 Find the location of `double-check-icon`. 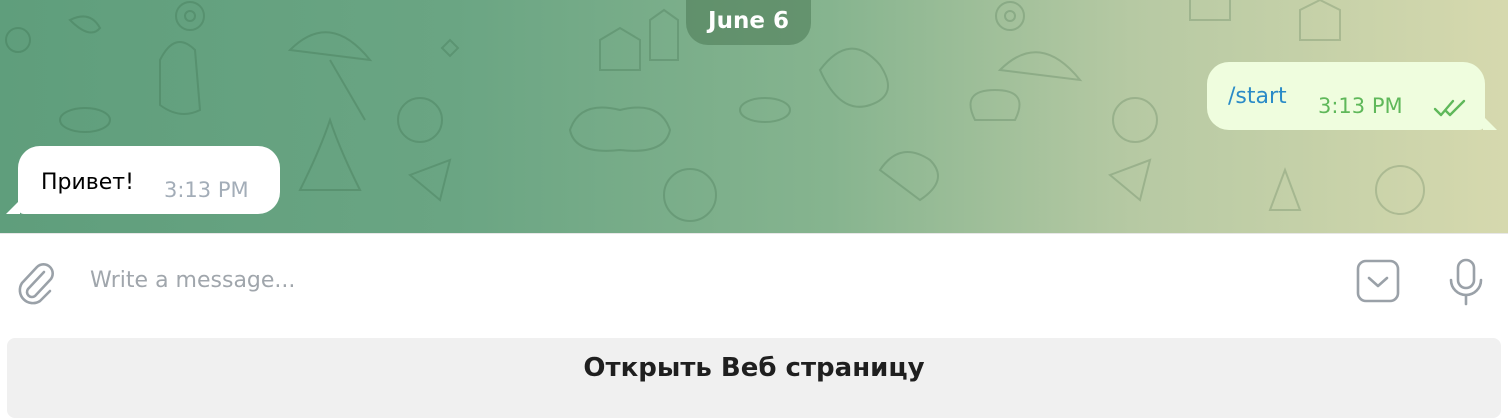

double-check-icon is located at coordinates (1449, 108).